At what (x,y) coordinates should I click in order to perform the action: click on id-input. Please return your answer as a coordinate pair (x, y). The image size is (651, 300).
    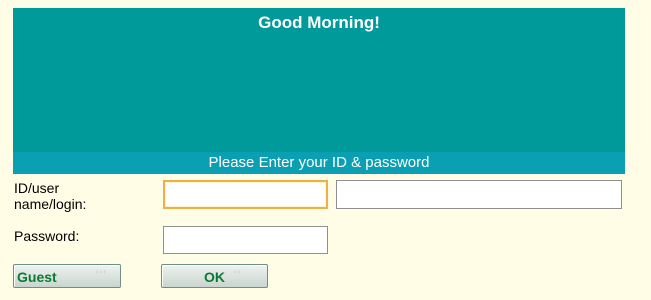
    Looking at the image, I should click on (245, 194).